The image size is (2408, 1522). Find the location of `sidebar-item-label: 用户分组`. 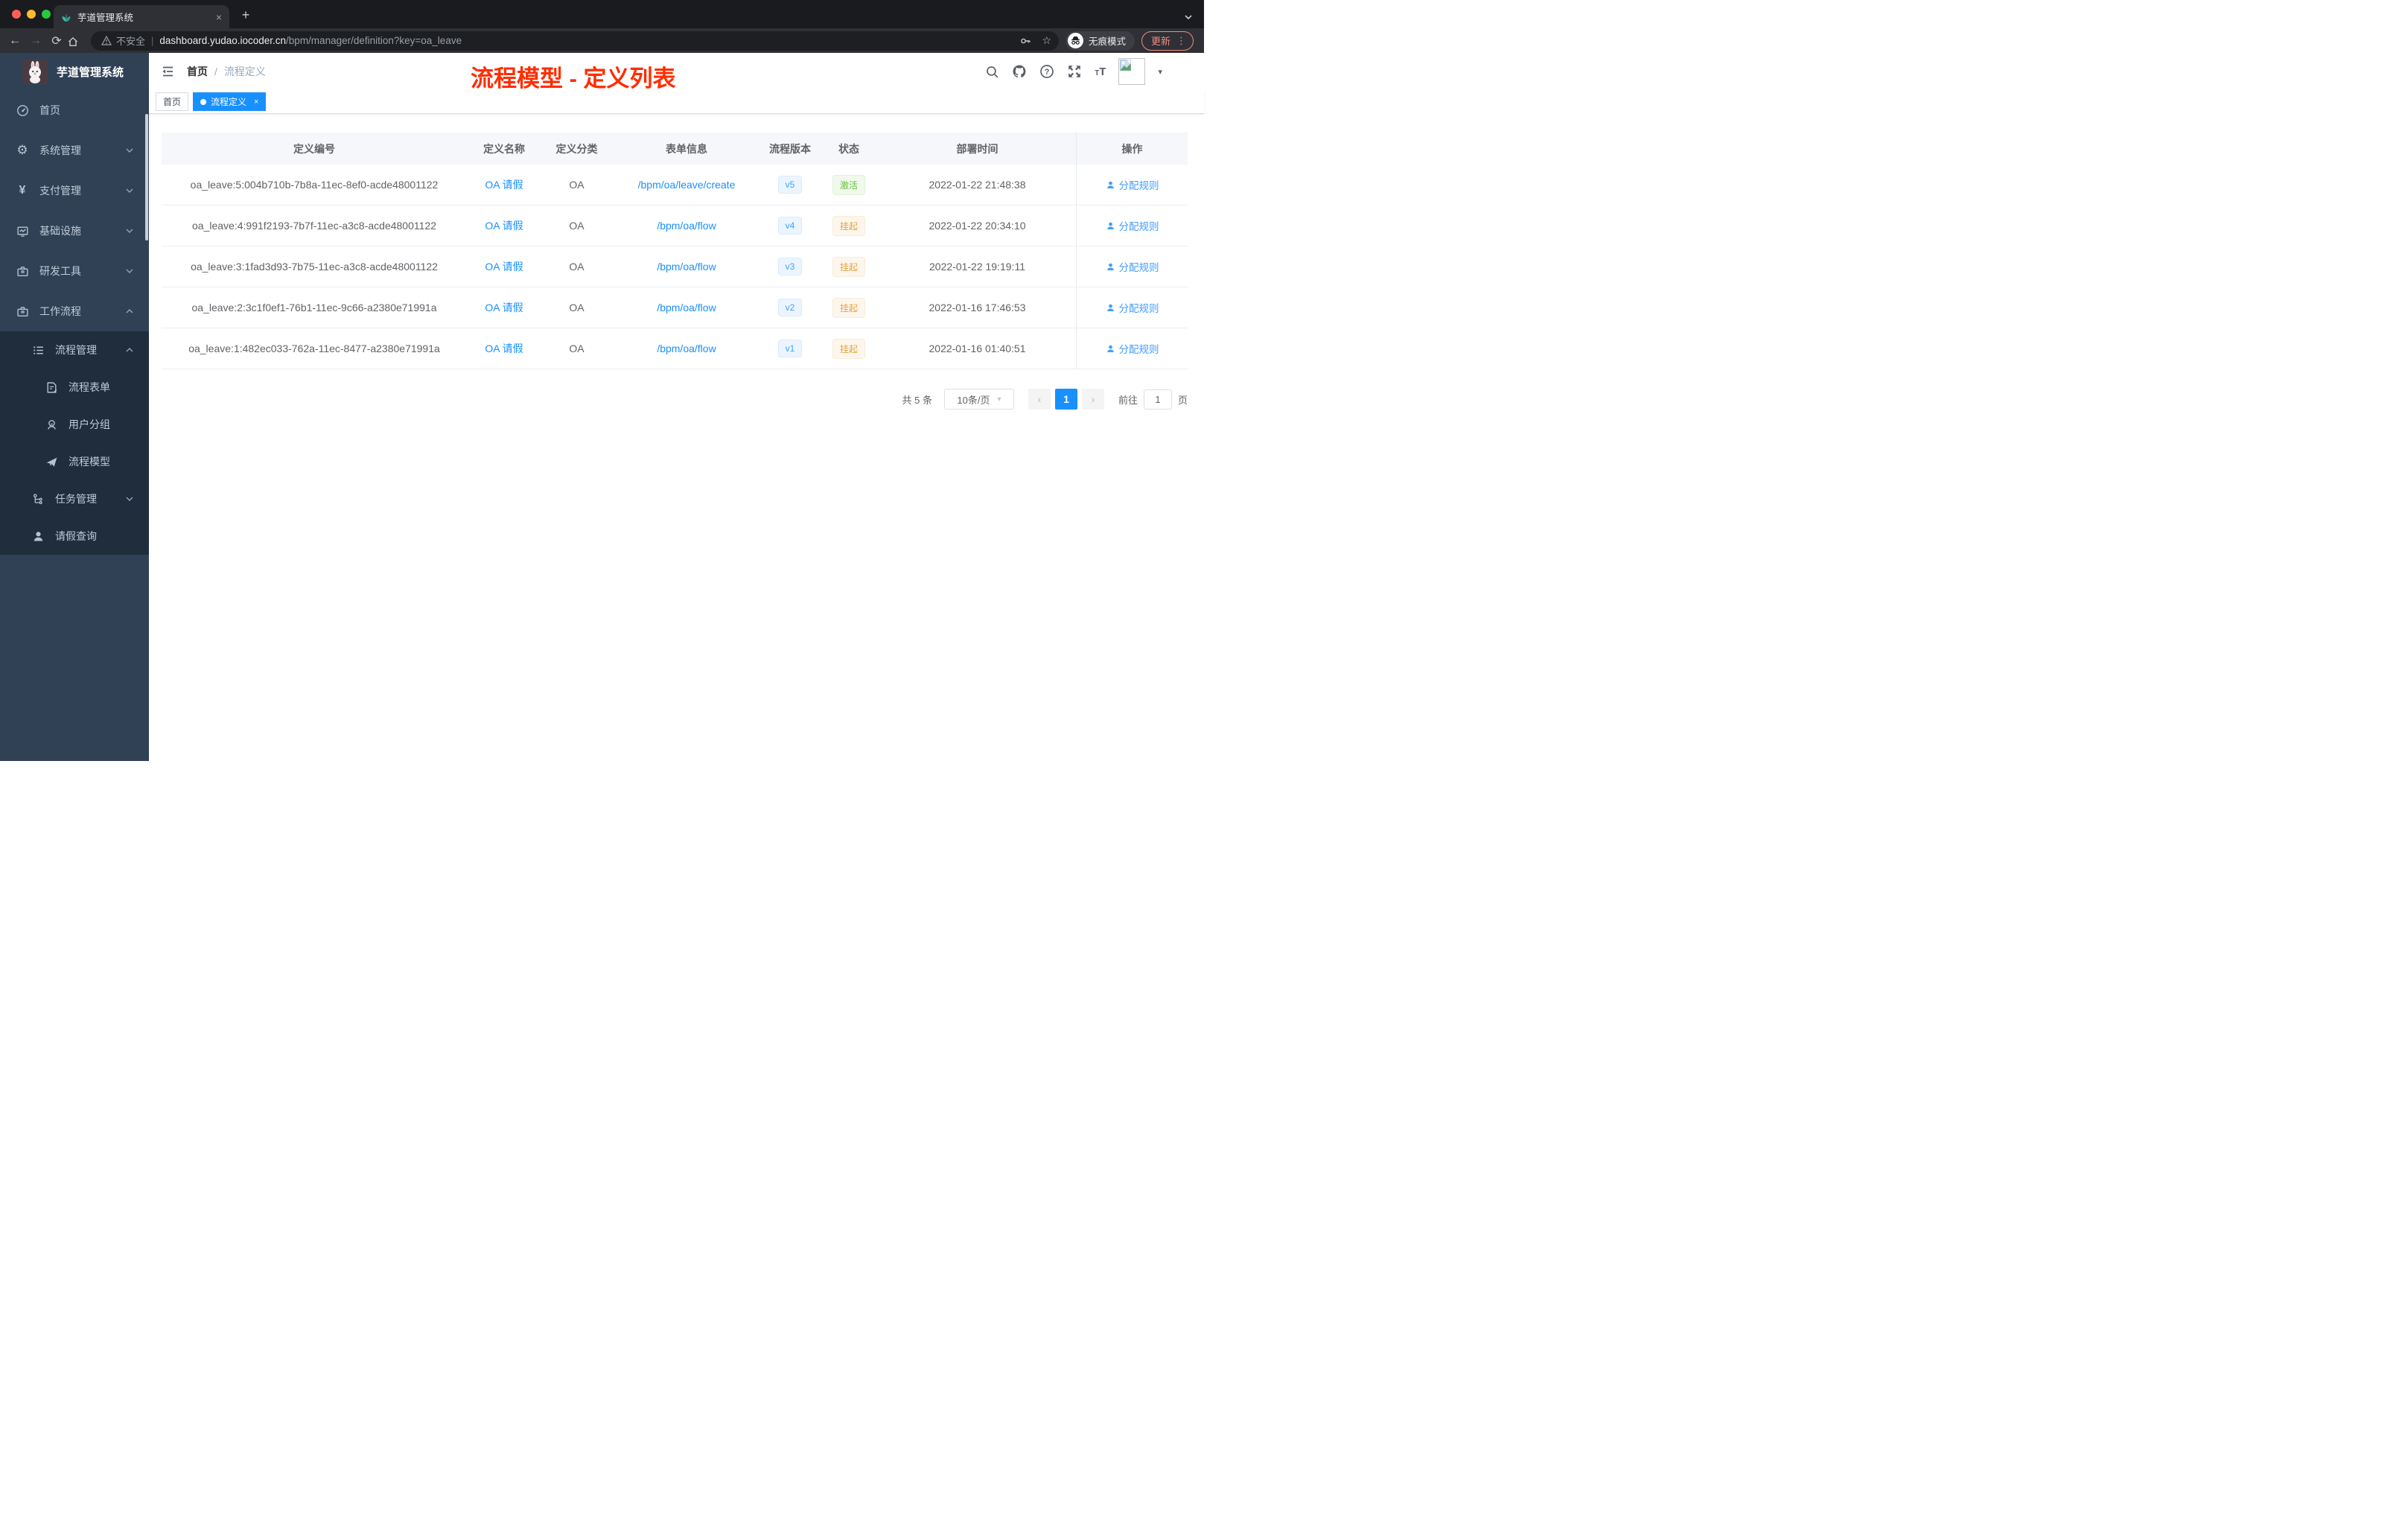

sidebar-item-label: 用户分组 is located at coordinates (89, 424).